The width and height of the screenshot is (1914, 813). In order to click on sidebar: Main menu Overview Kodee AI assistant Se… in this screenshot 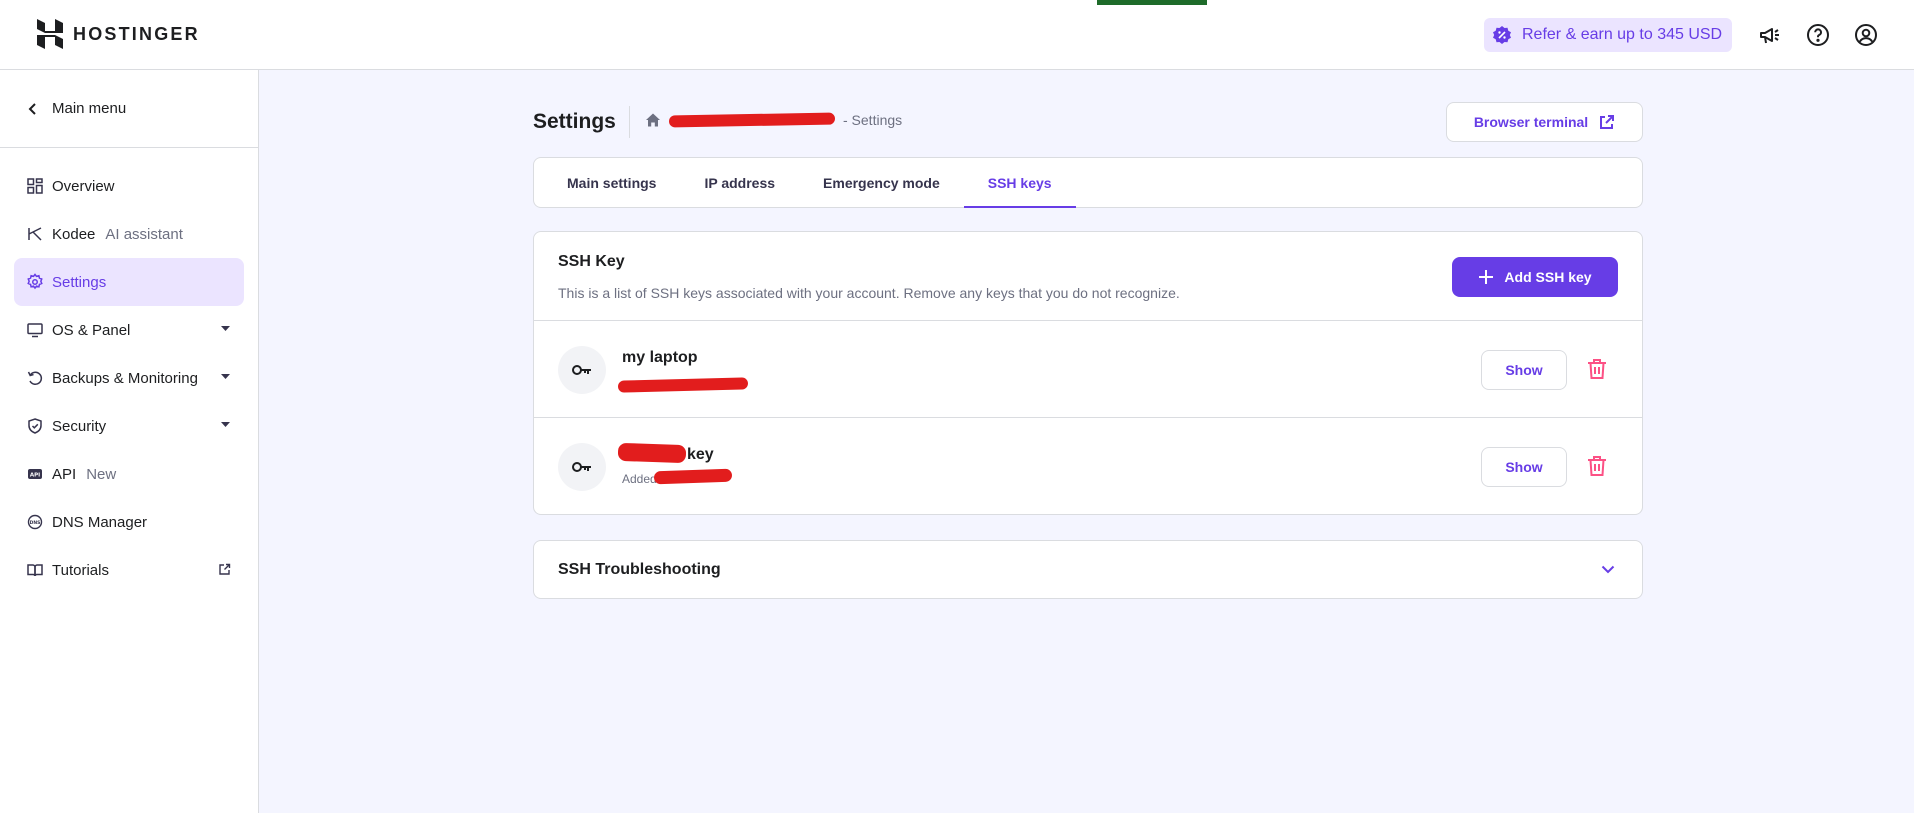, I will do `click(129, 441)`.